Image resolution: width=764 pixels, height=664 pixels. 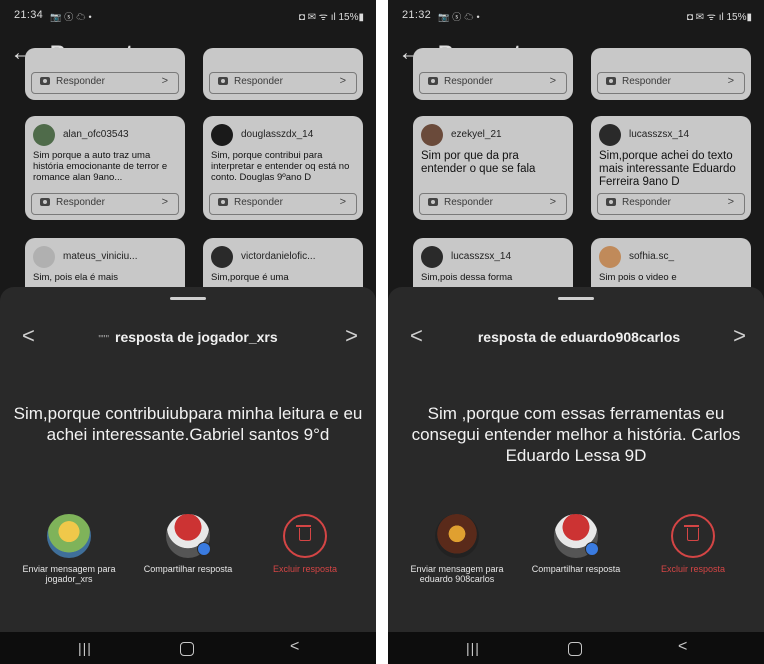 I want to click on sheet-nav: < """ resposta de jogador_xrs >, so click(x=188, y=338).